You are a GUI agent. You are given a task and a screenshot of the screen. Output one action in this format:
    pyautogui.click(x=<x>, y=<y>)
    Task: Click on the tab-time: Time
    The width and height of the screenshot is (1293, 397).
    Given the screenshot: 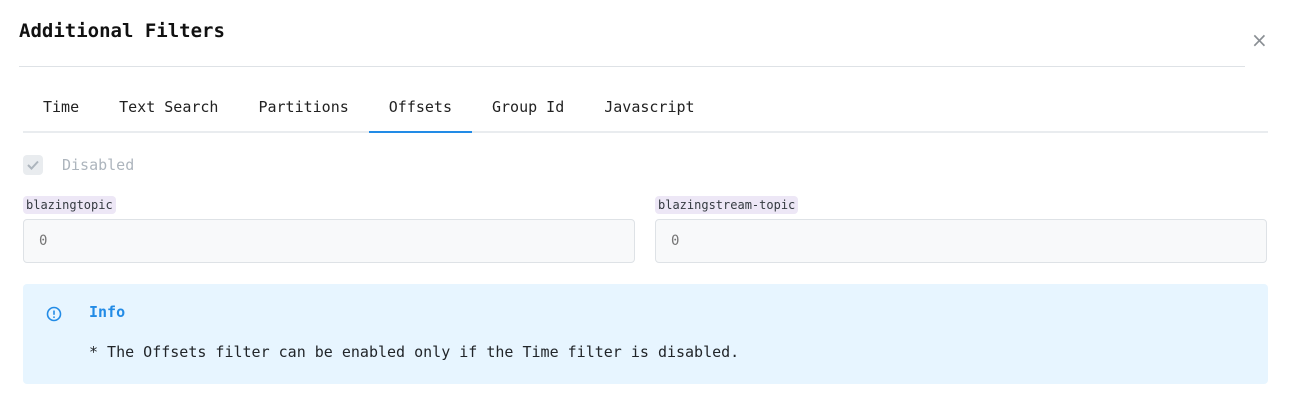 What is the action you would take?
    pyautogui.click(x=61, y=112)
    